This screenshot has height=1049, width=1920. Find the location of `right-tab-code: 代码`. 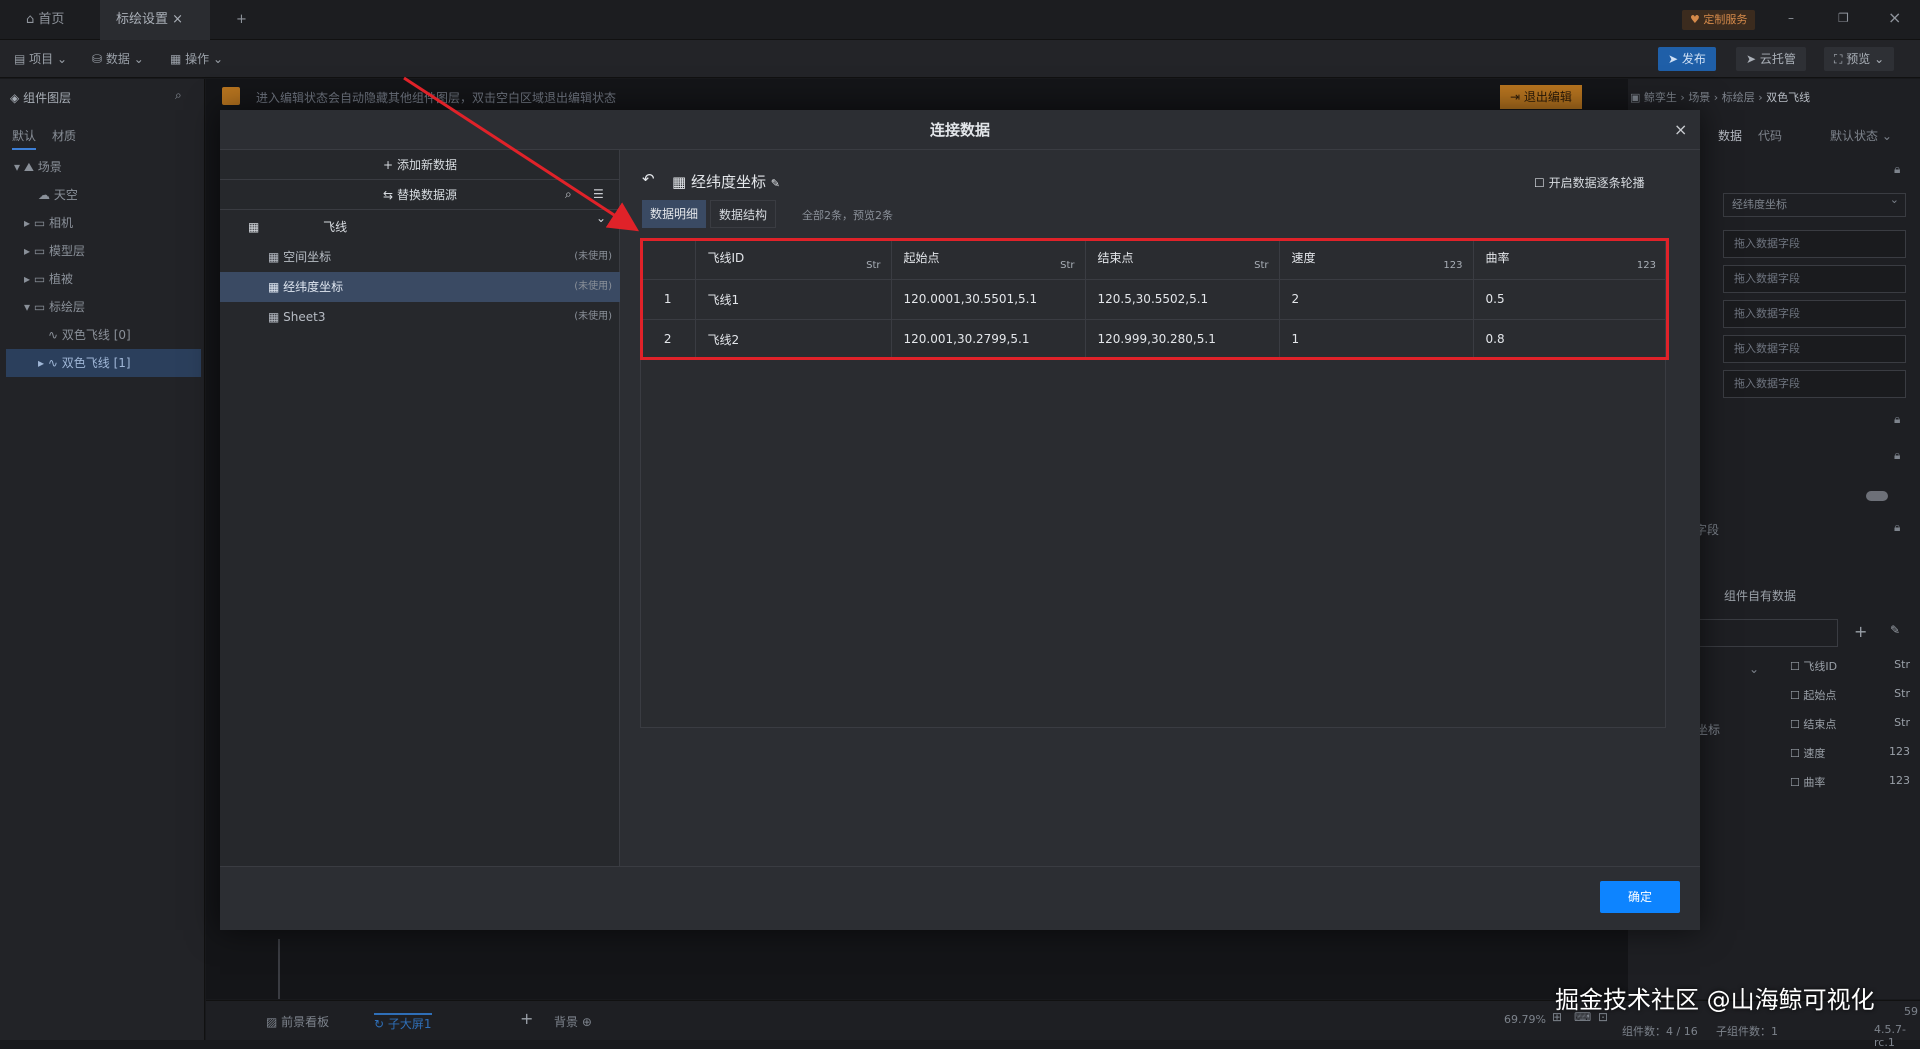

right-tab-code: 代码 is located at coordinates (1770, 135).